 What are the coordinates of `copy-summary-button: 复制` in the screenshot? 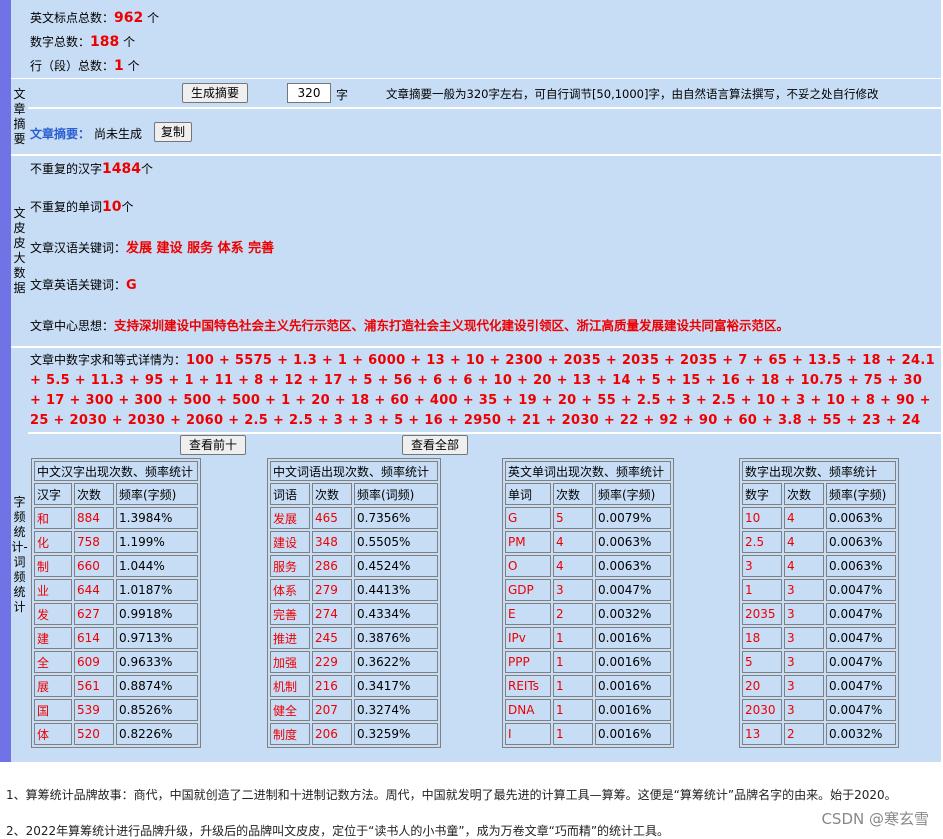 It's located at (173, 132).